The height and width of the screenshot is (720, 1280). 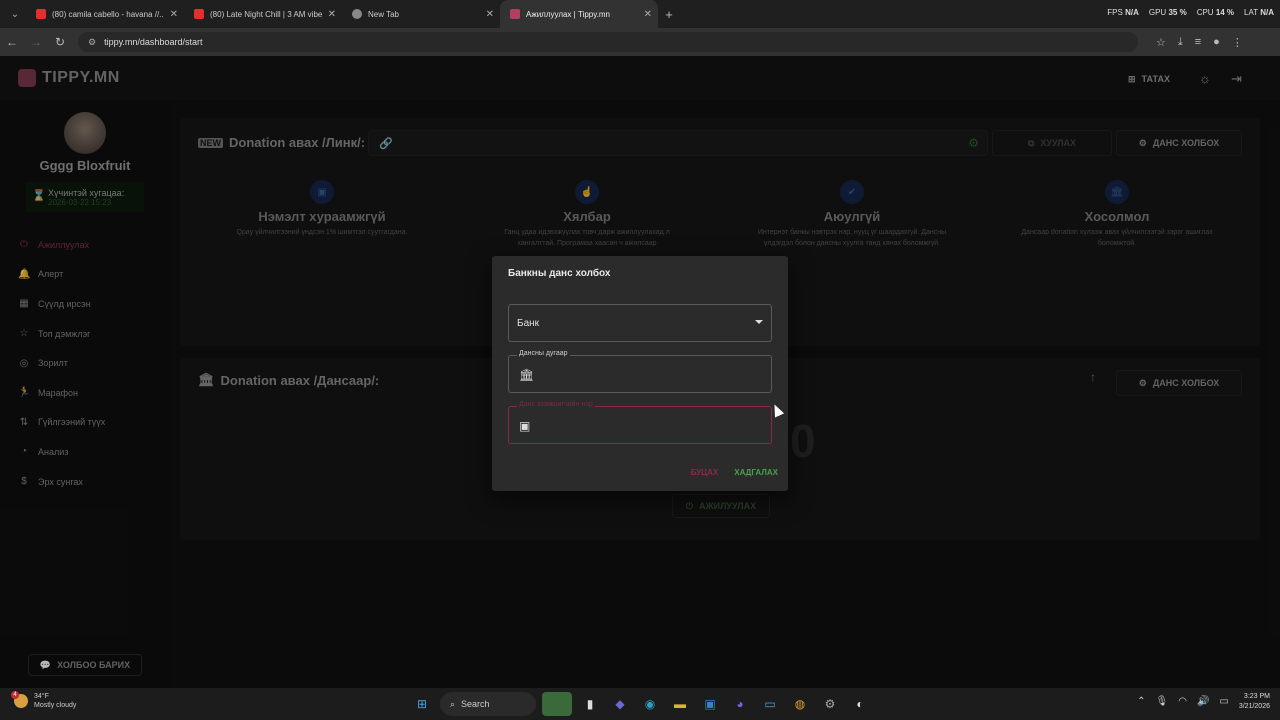 I want to click on site-info-icon: ⚙, so click(x=92, y=42).